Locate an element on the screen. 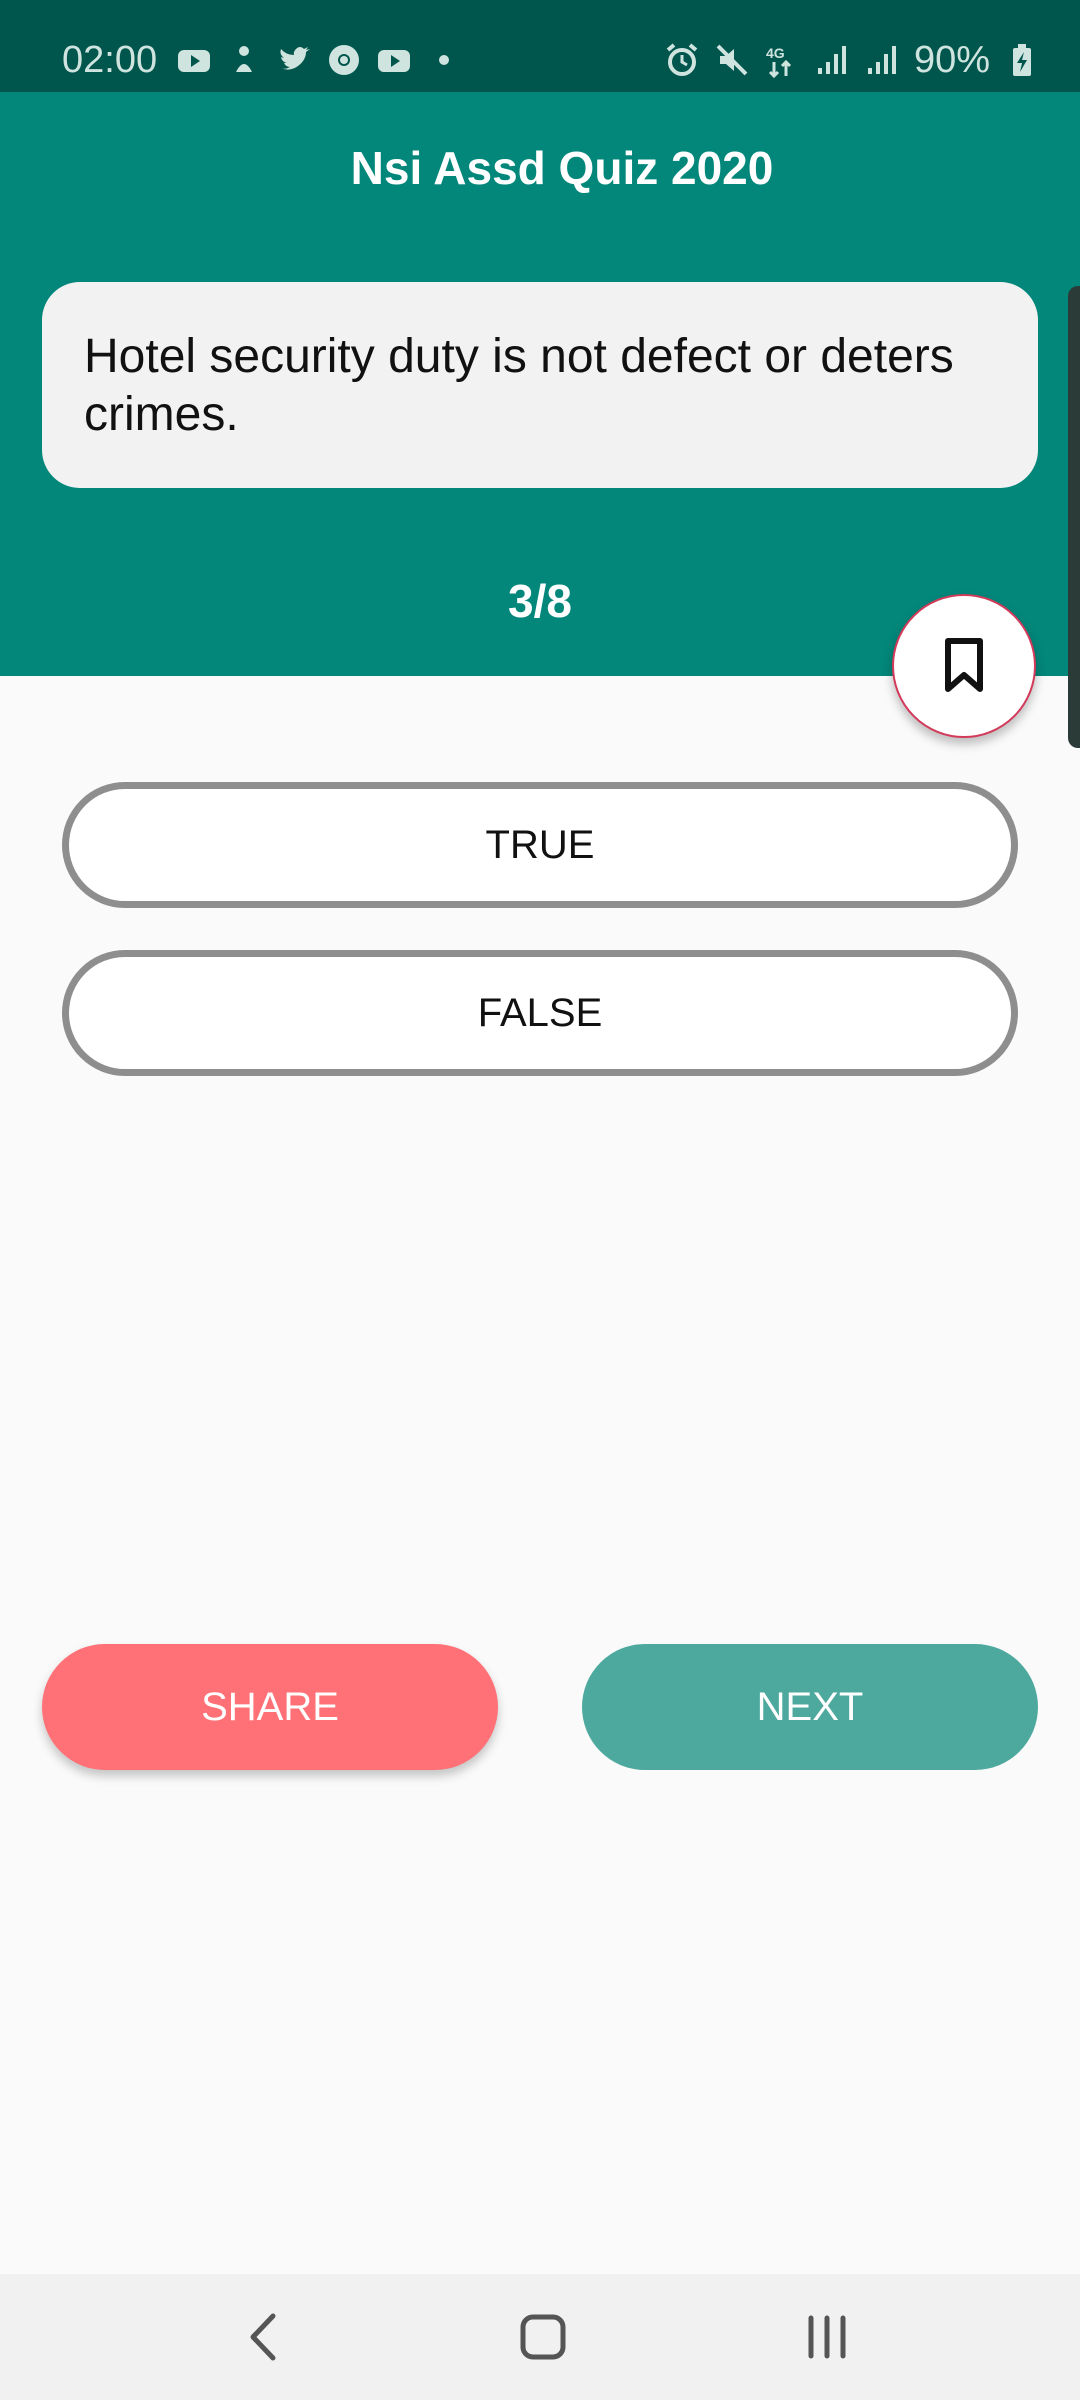 The height and width of the screenshot is (2400, 1080). recent-apps-icon is located at coordinates (827, 2337).